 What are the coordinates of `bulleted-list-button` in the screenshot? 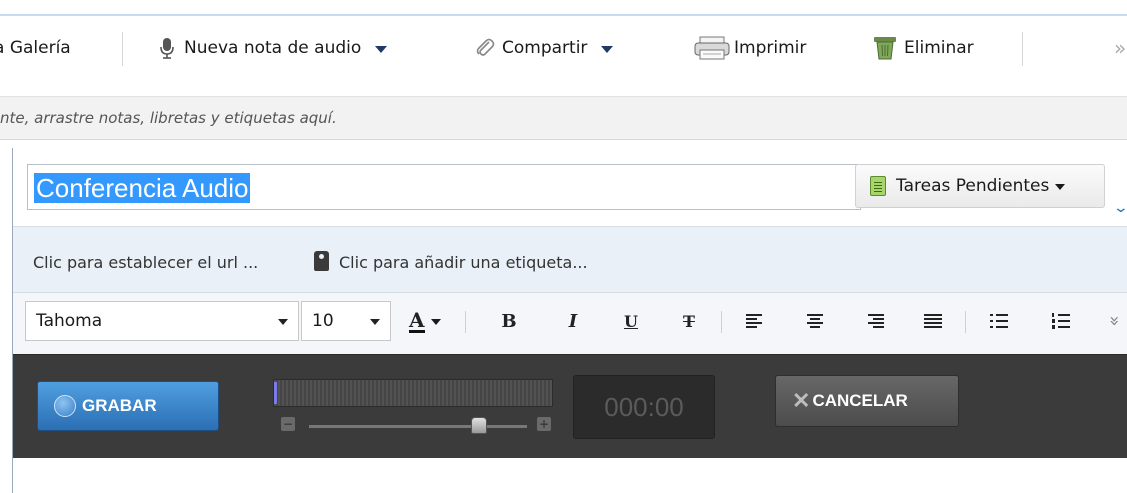 It's located at (999, 321).